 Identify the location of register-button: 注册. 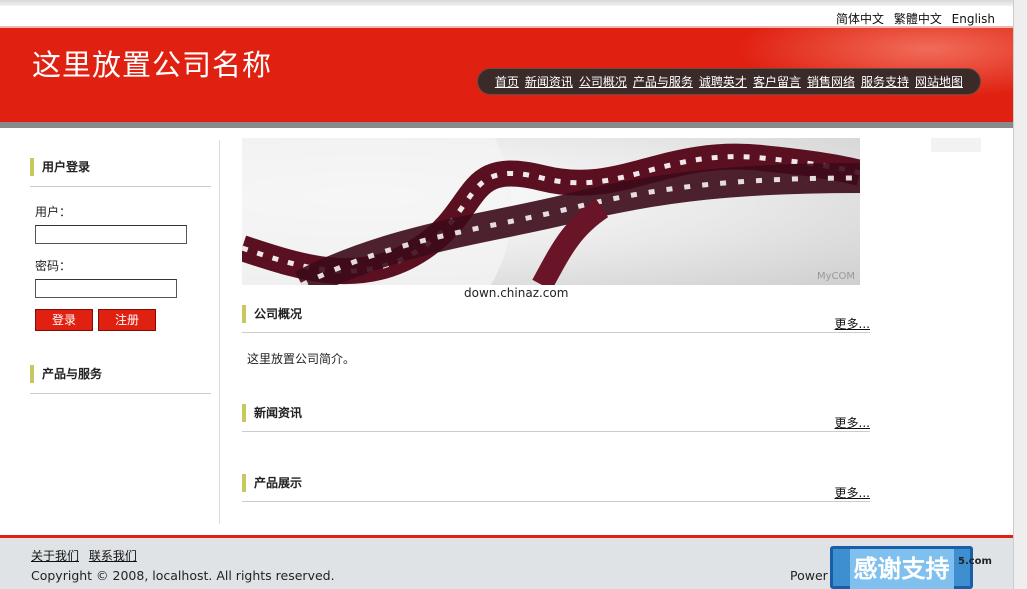
(127, 320).